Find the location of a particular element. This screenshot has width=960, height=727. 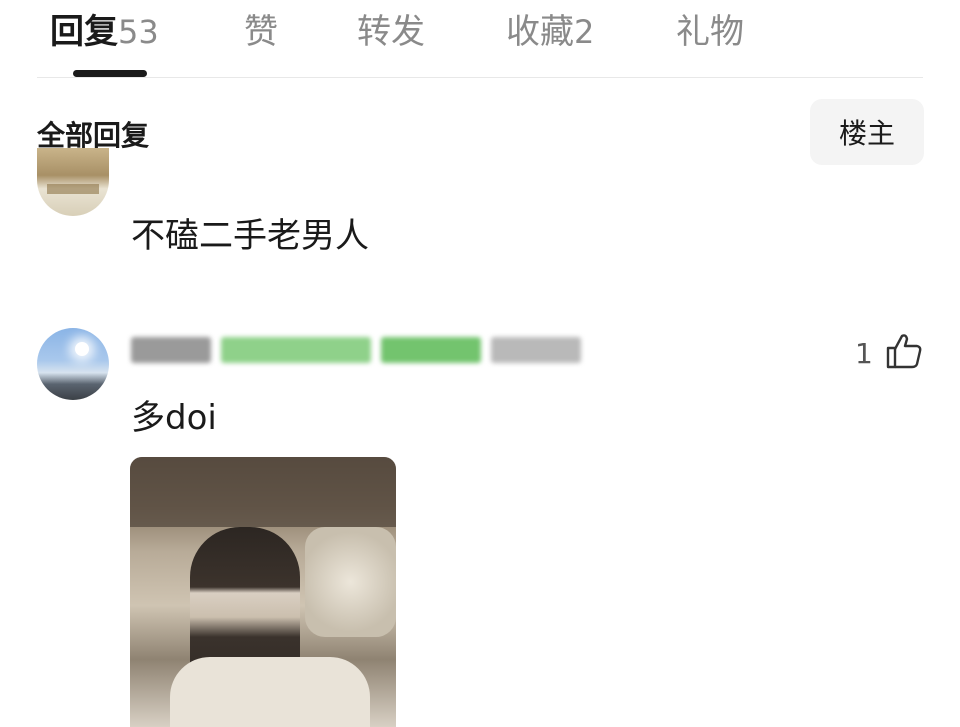

tab-bar: 回复53 赞 转发 收藏2 礼物 is located at coordinates (480, 39).